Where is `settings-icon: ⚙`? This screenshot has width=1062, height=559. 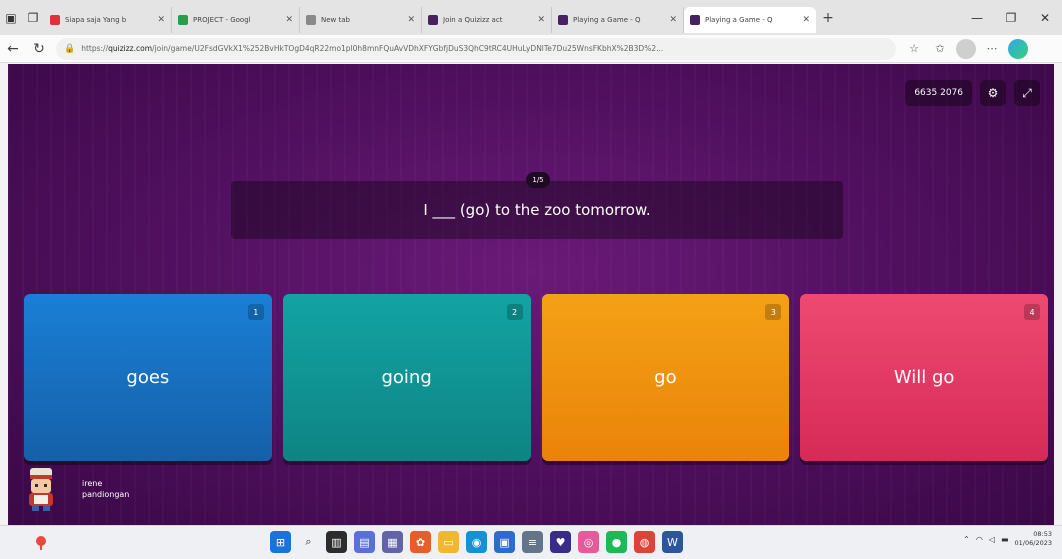 settings-icon: ⚙ is located at coordinates (993, 93).